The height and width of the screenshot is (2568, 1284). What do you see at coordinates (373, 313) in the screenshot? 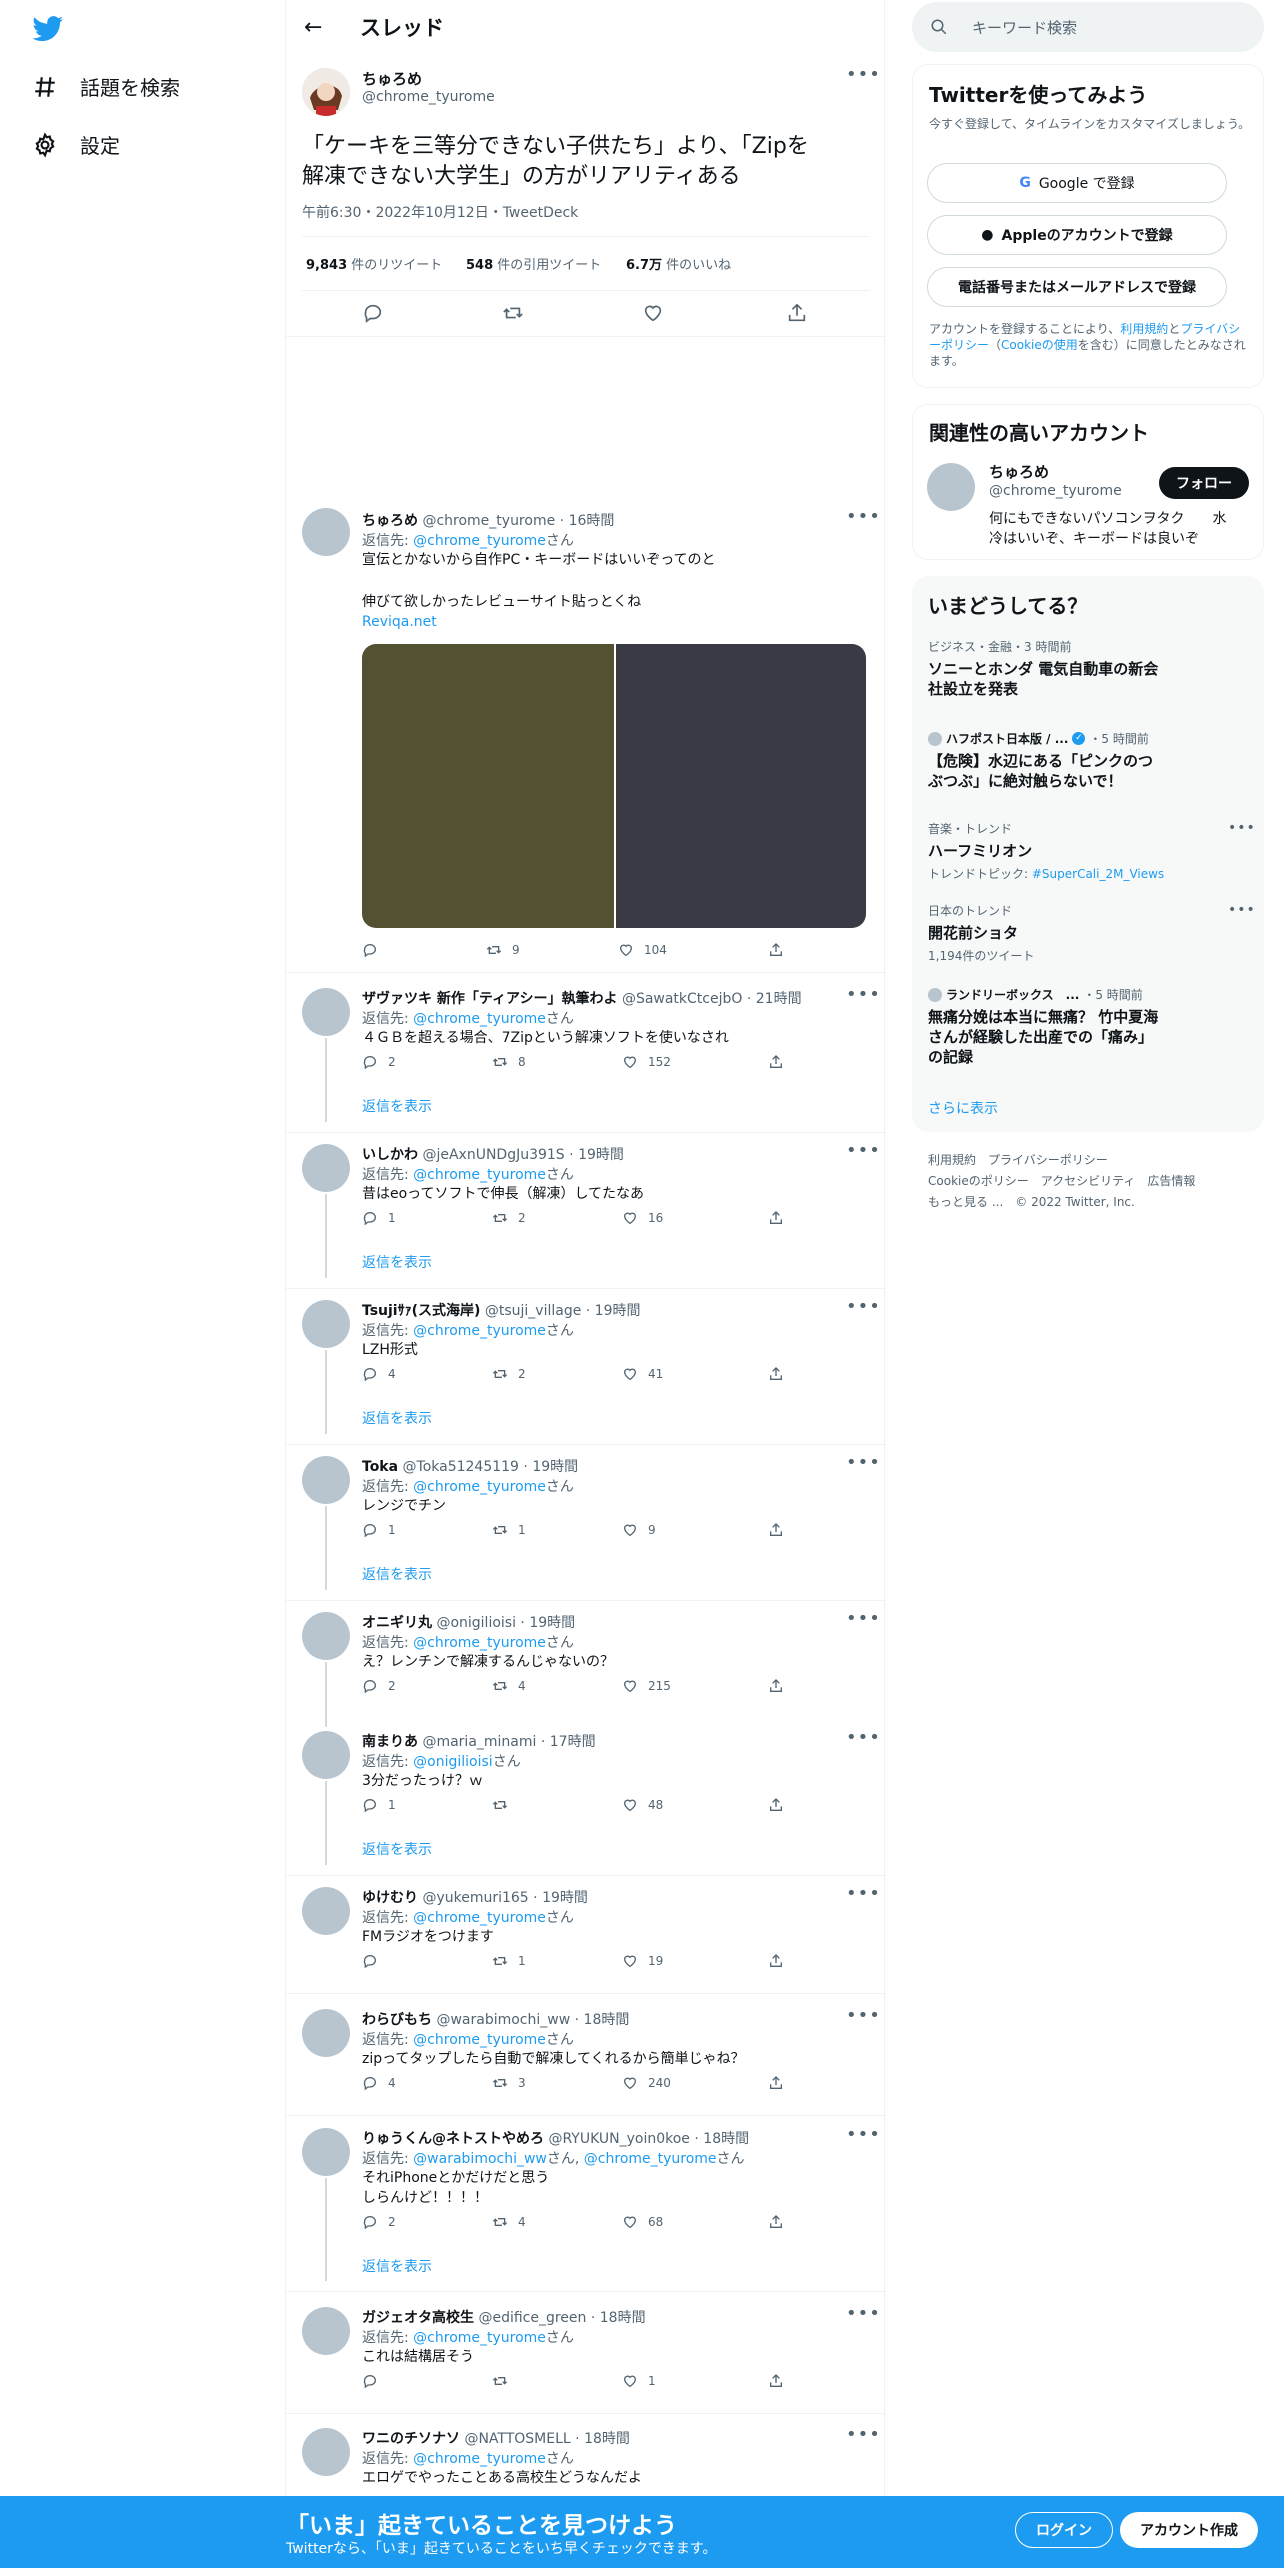
I see `reply-icon` at bounding box center [373, 313].